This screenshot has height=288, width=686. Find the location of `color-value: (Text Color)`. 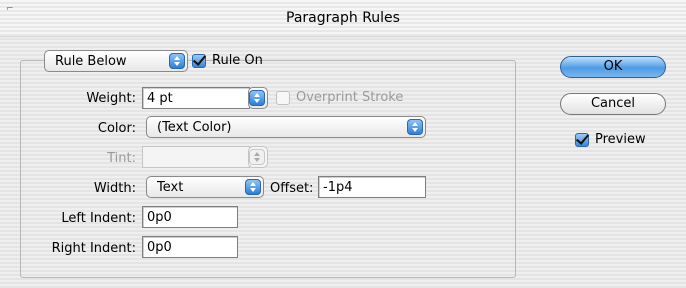

color-value: (Text Color) is located at coordinates (194, 127).